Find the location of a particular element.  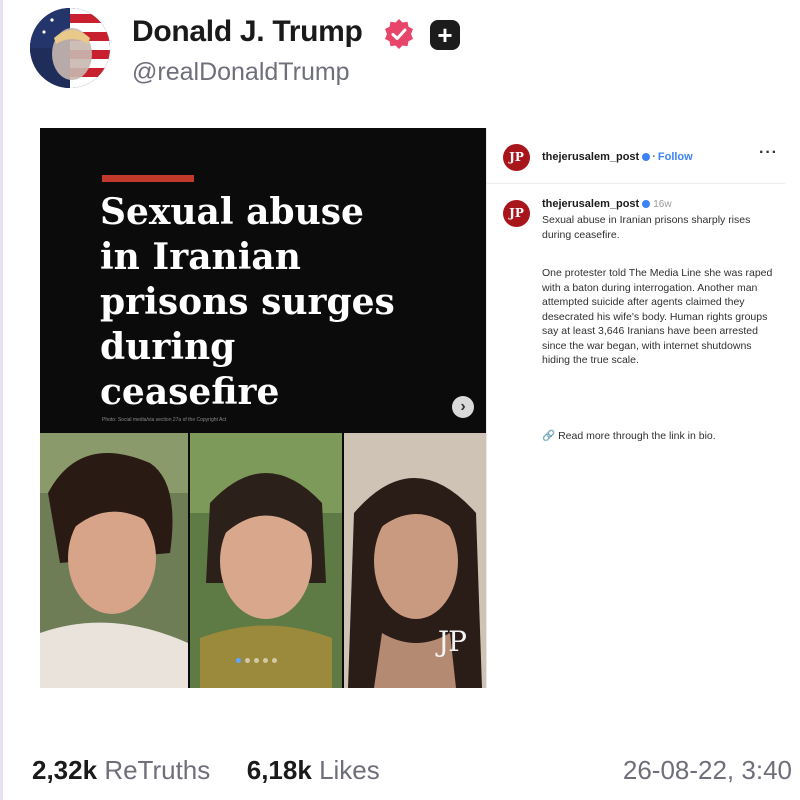

likes-count: 6,18k is located at coordinates (279, 770).